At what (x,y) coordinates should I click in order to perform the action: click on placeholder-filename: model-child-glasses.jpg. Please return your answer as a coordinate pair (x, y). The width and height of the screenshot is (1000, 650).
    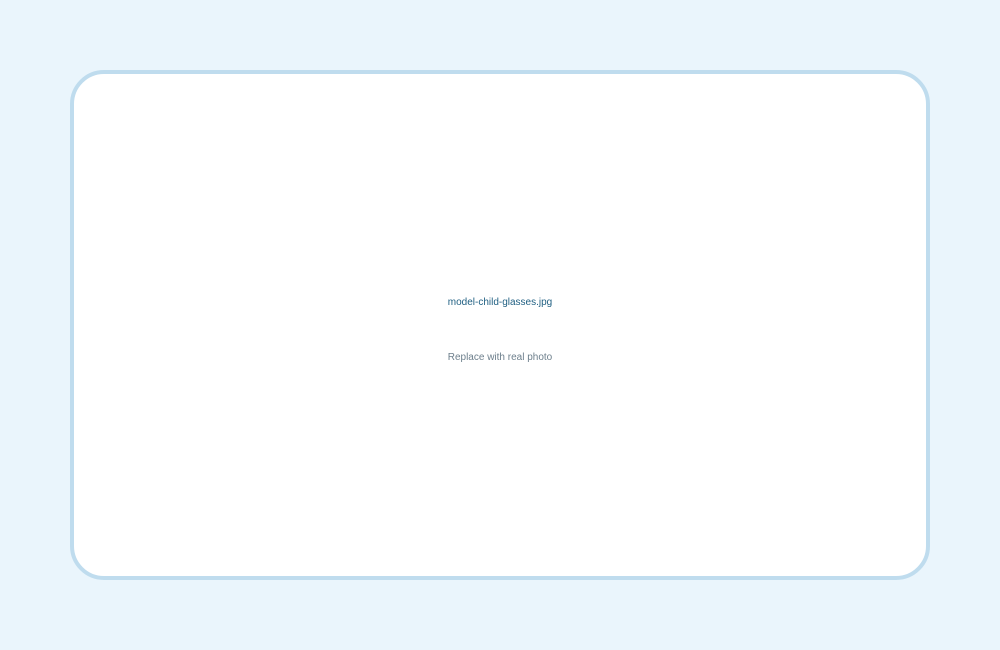
    Looking at the image, I should click on (500, 302).